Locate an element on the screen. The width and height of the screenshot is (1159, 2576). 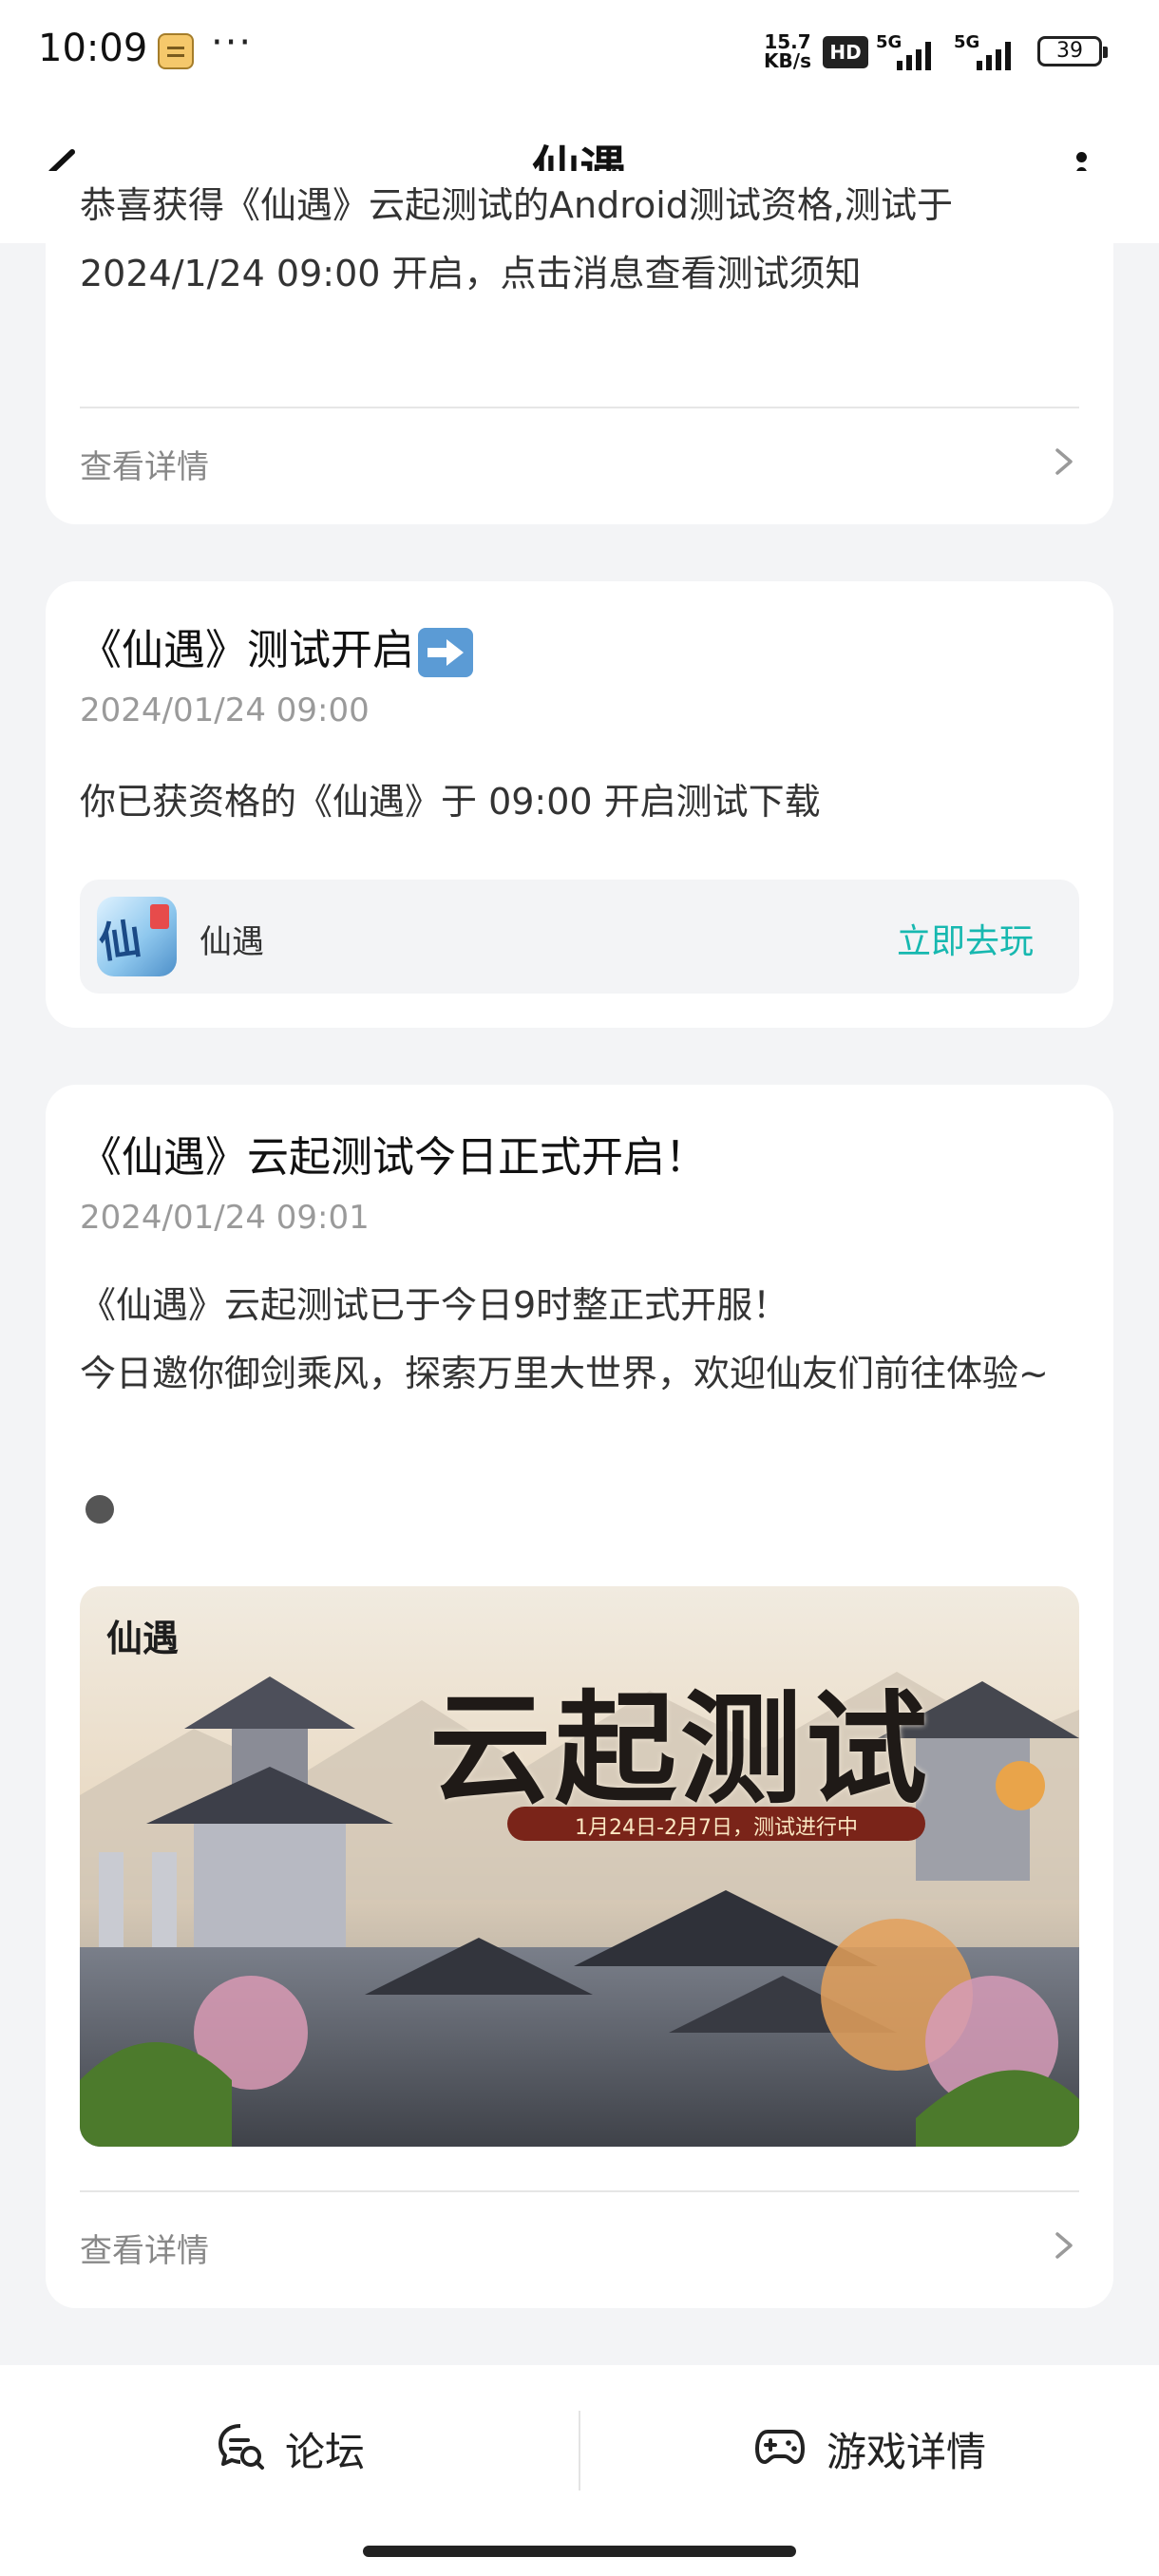
play-now-button: 立即去玩 is located at coordinates (965, 938).